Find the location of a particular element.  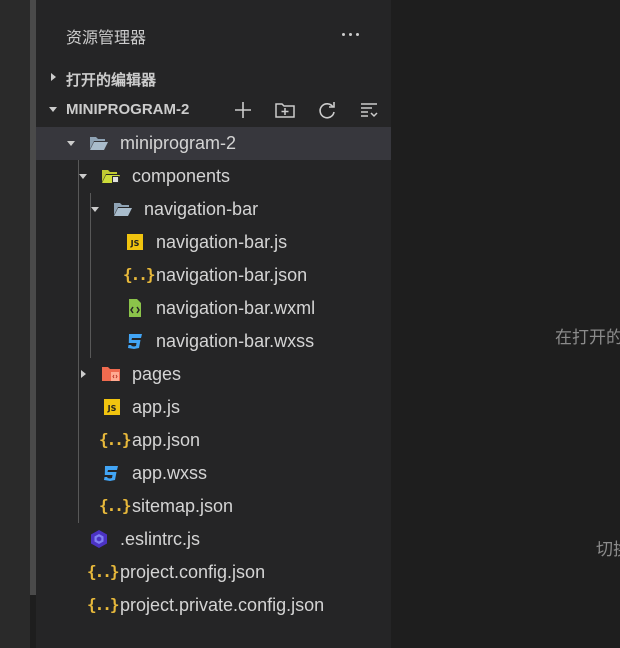

tree-row-file: app.wxss is located at coordinates (213, 473).